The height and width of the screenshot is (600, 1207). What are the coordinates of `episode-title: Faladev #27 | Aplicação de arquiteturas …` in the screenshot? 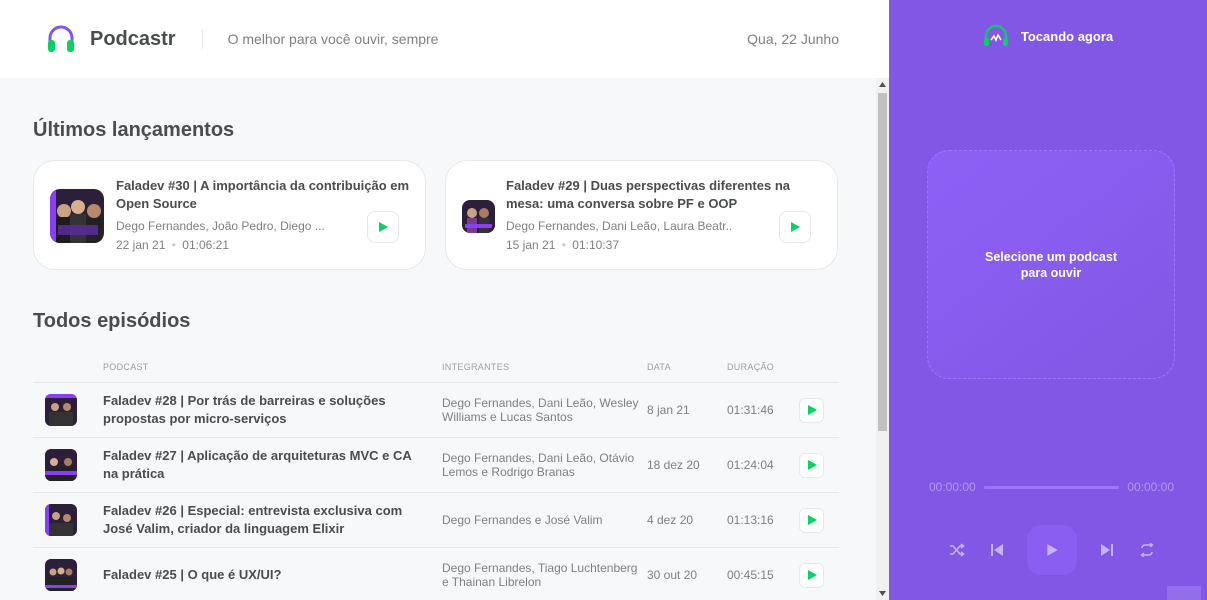 It's located at (272, 465).